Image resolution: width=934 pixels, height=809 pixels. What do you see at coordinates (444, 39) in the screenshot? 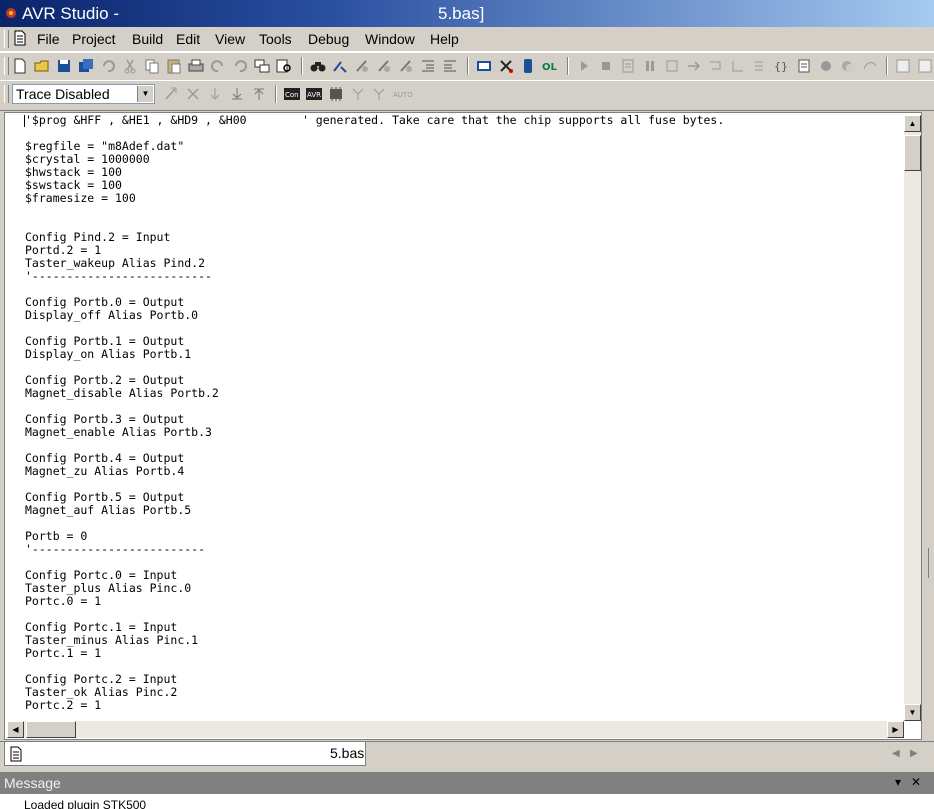
I see `menu-help: Help` at bounding box center [444, 39].